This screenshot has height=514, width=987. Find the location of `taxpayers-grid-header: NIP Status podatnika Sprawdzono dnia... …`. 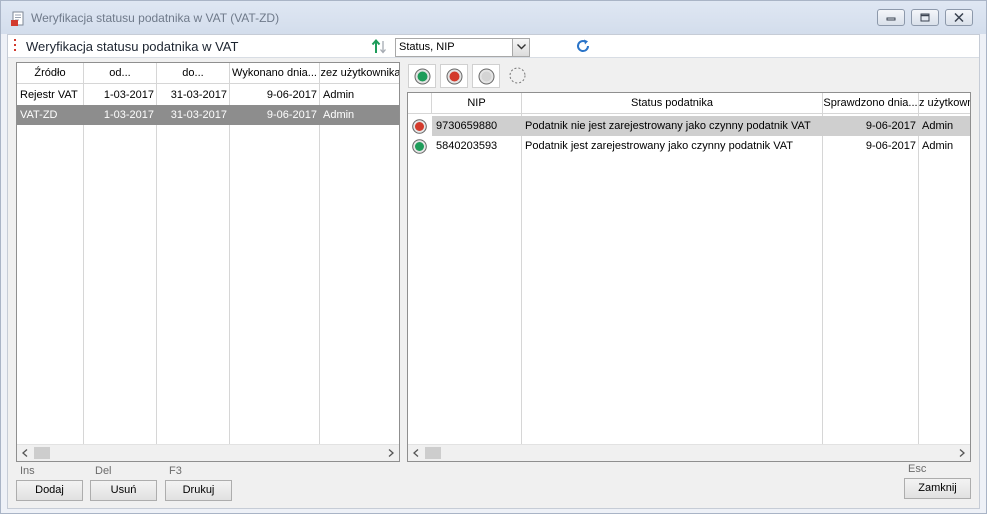

taxpayers-grid-header: NIP Status podatnika Sprawdzono dnia... … is located at coordinates (689, 103).